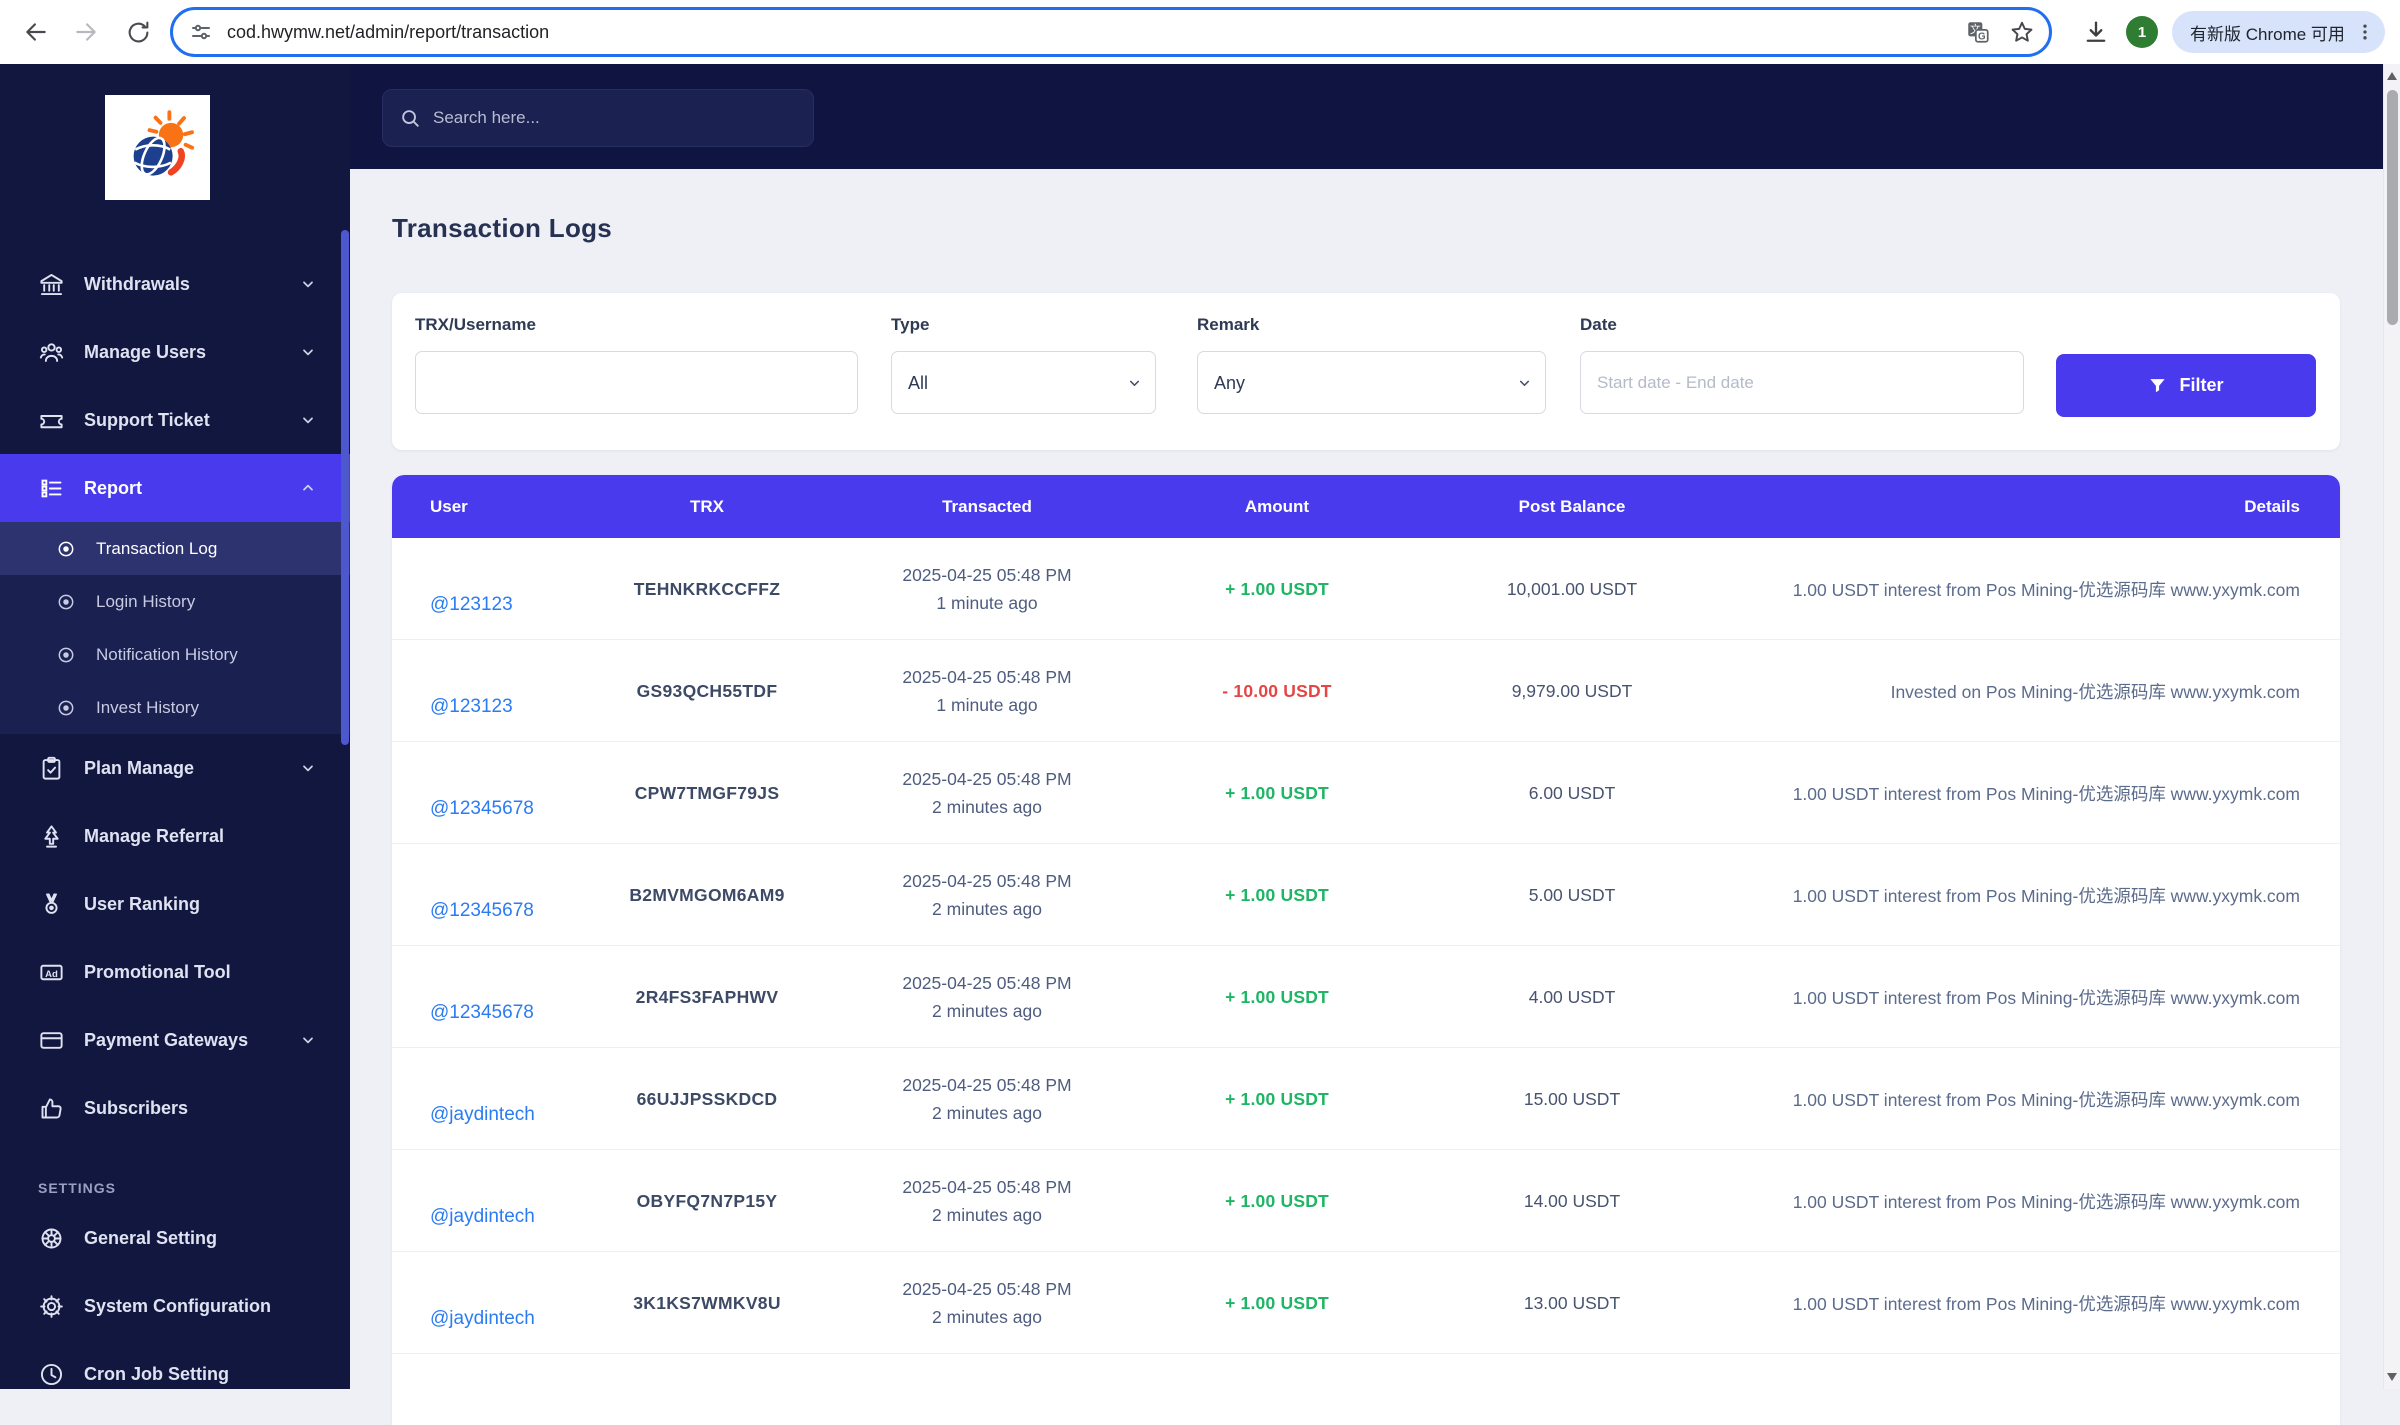 Image resolution: width=2400 pixels, height=1425 pixels. I want to click on medal-icon, so click(51, 904).